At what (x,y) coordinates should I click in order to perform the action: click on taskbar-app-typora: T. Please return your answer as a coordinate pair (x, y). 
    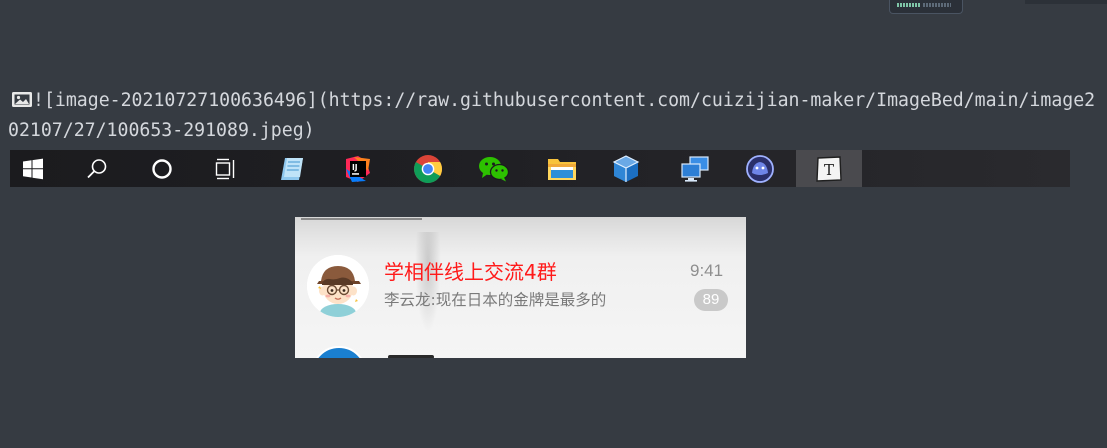
    Looking at the image, I should click on (829, 168).